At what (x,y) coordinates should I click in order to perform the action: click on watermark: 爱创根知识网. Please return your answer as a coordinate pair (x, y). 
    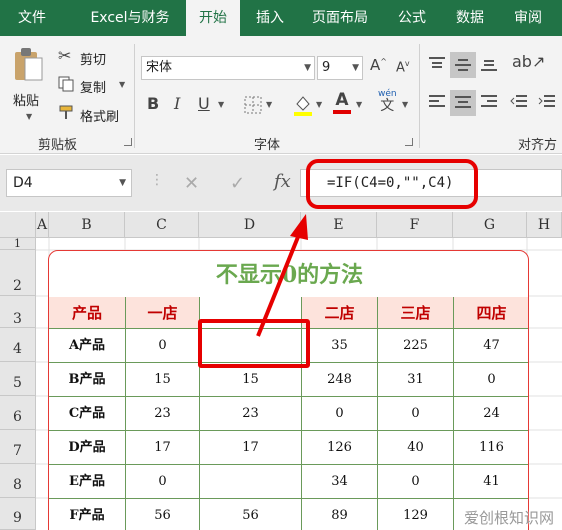
    Looking at the image, I should click on (508, 518).